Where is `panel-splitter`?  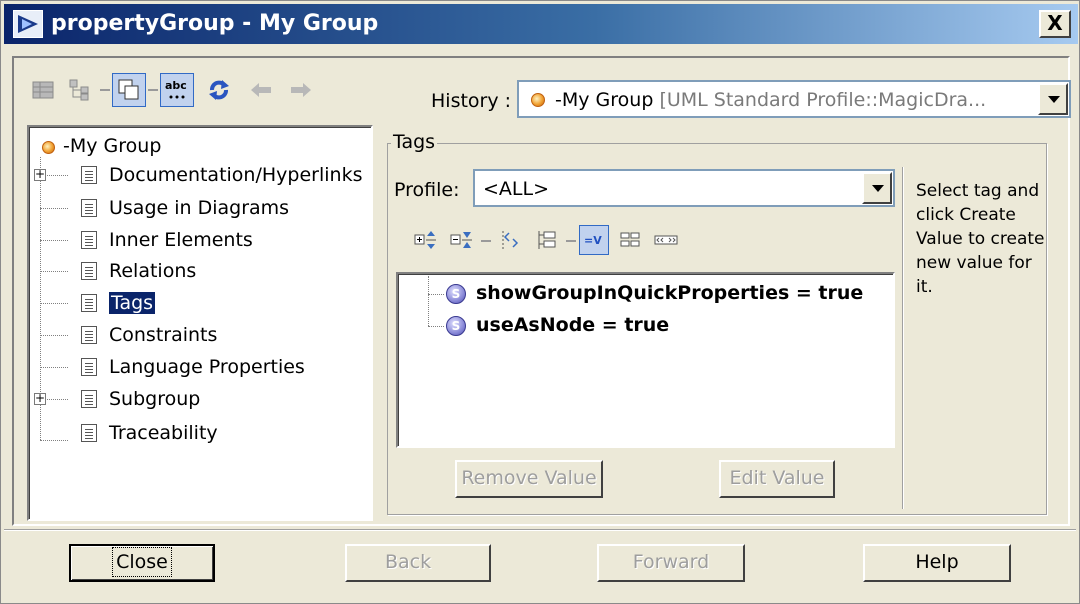
panel-splitter is located at coordinates (380, 323).